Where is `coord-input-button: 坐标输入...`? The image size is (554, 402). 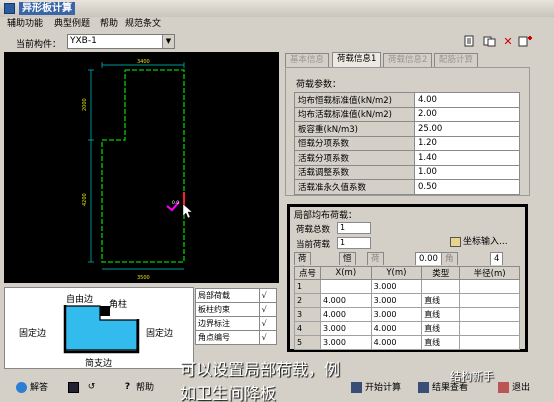
coord-input-button: 坐标输入... is located at coordinates (486, 242).